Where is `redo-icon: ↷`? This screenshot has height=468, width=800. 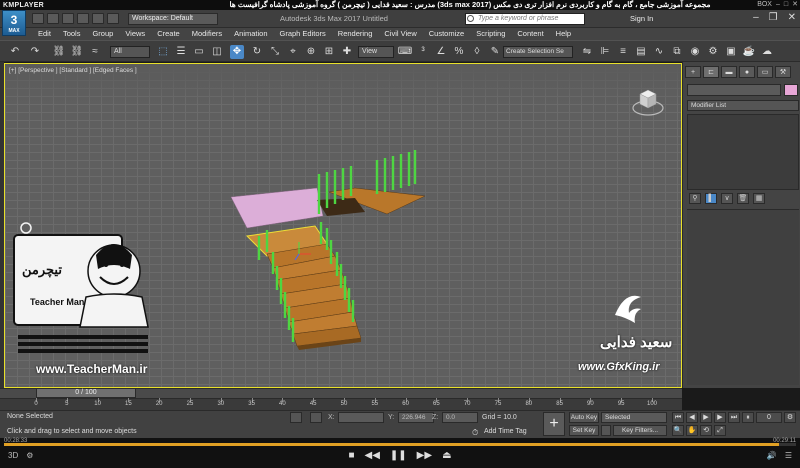 redo-icon: ↷ is located at coordinates (35, 52).